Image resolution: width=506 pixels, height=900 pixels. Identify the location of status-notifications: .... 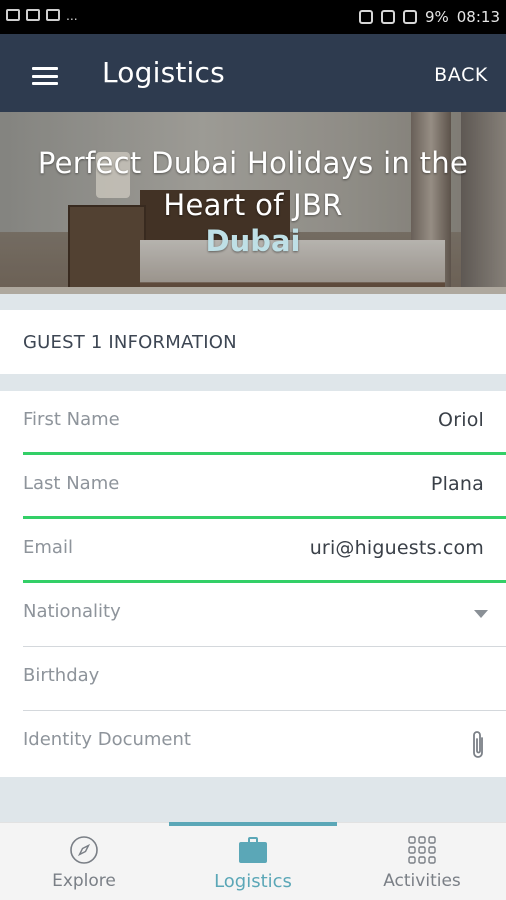
(42, 15).